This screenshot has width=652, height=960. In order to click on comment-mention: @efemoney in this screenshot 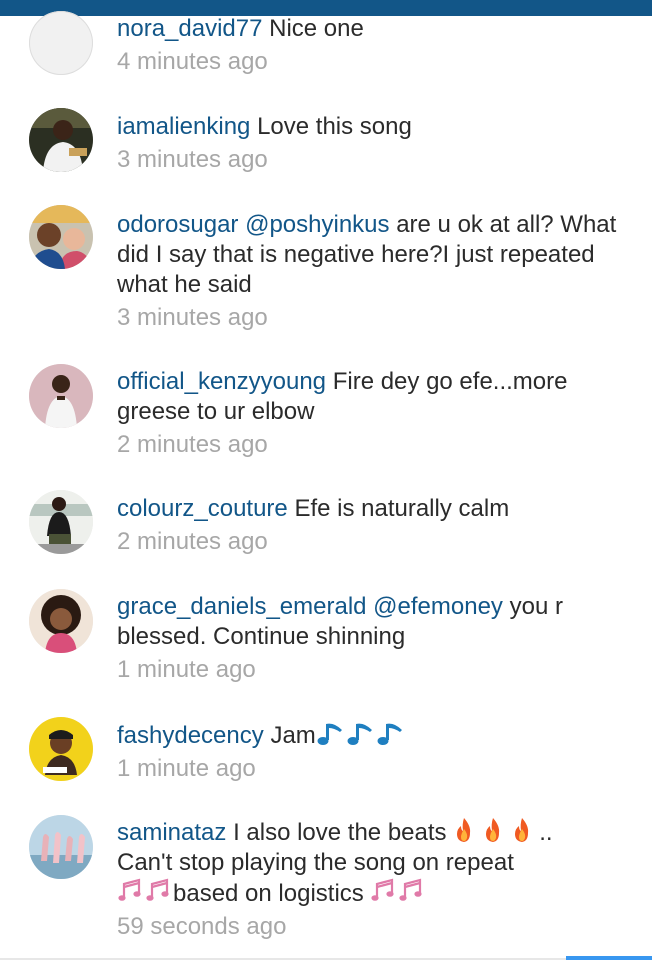, I will do `click(438, 606)`.